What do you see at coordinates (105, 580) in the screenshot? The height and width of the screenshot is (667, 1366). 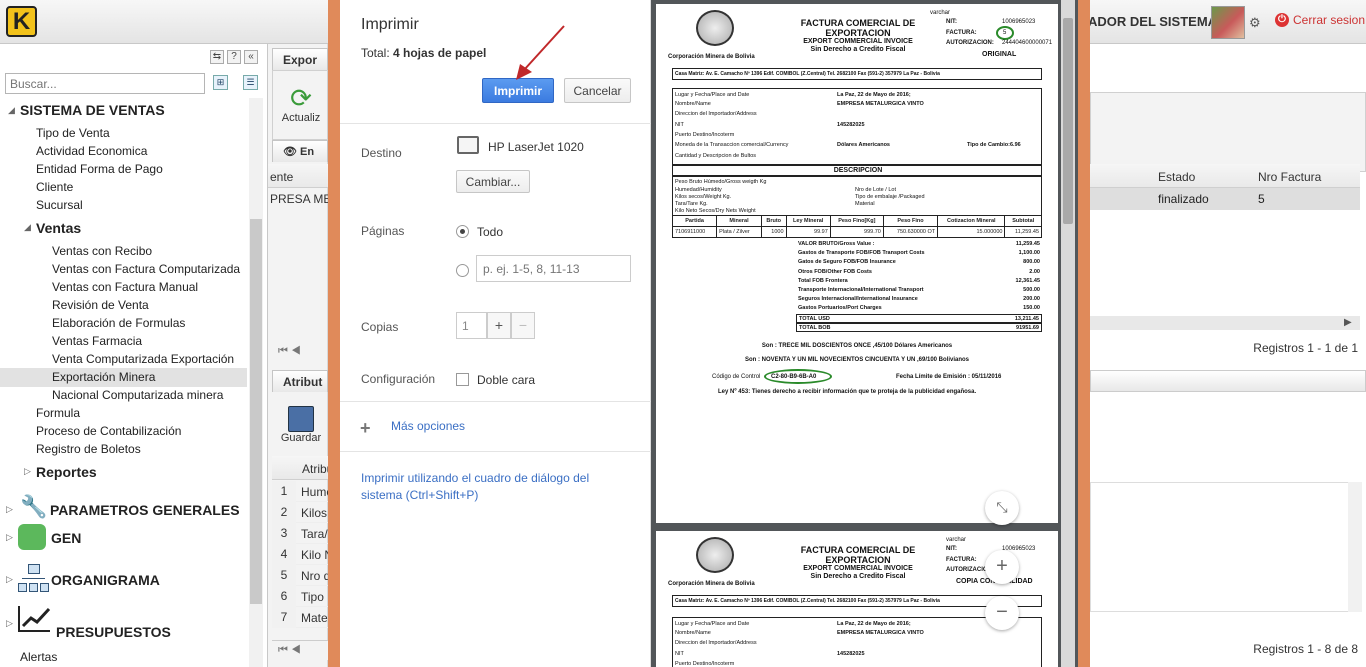 I see `tree-item-organigrama: ORGANIGRAMA` at bounding box center [105, 580].